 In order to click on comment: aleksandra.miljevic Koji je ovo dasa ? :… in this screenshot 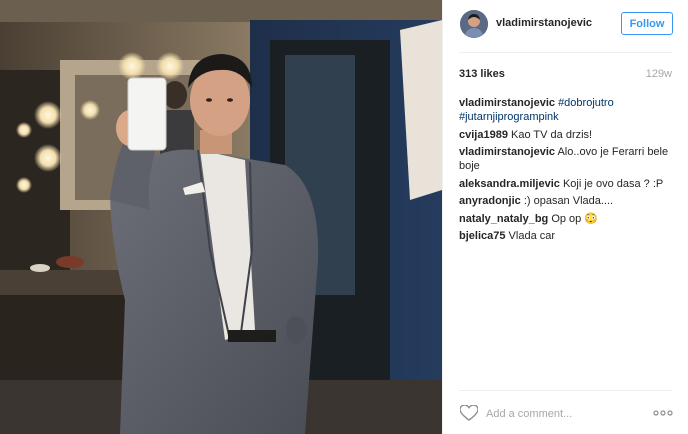, I will do `click(566, 184)`.